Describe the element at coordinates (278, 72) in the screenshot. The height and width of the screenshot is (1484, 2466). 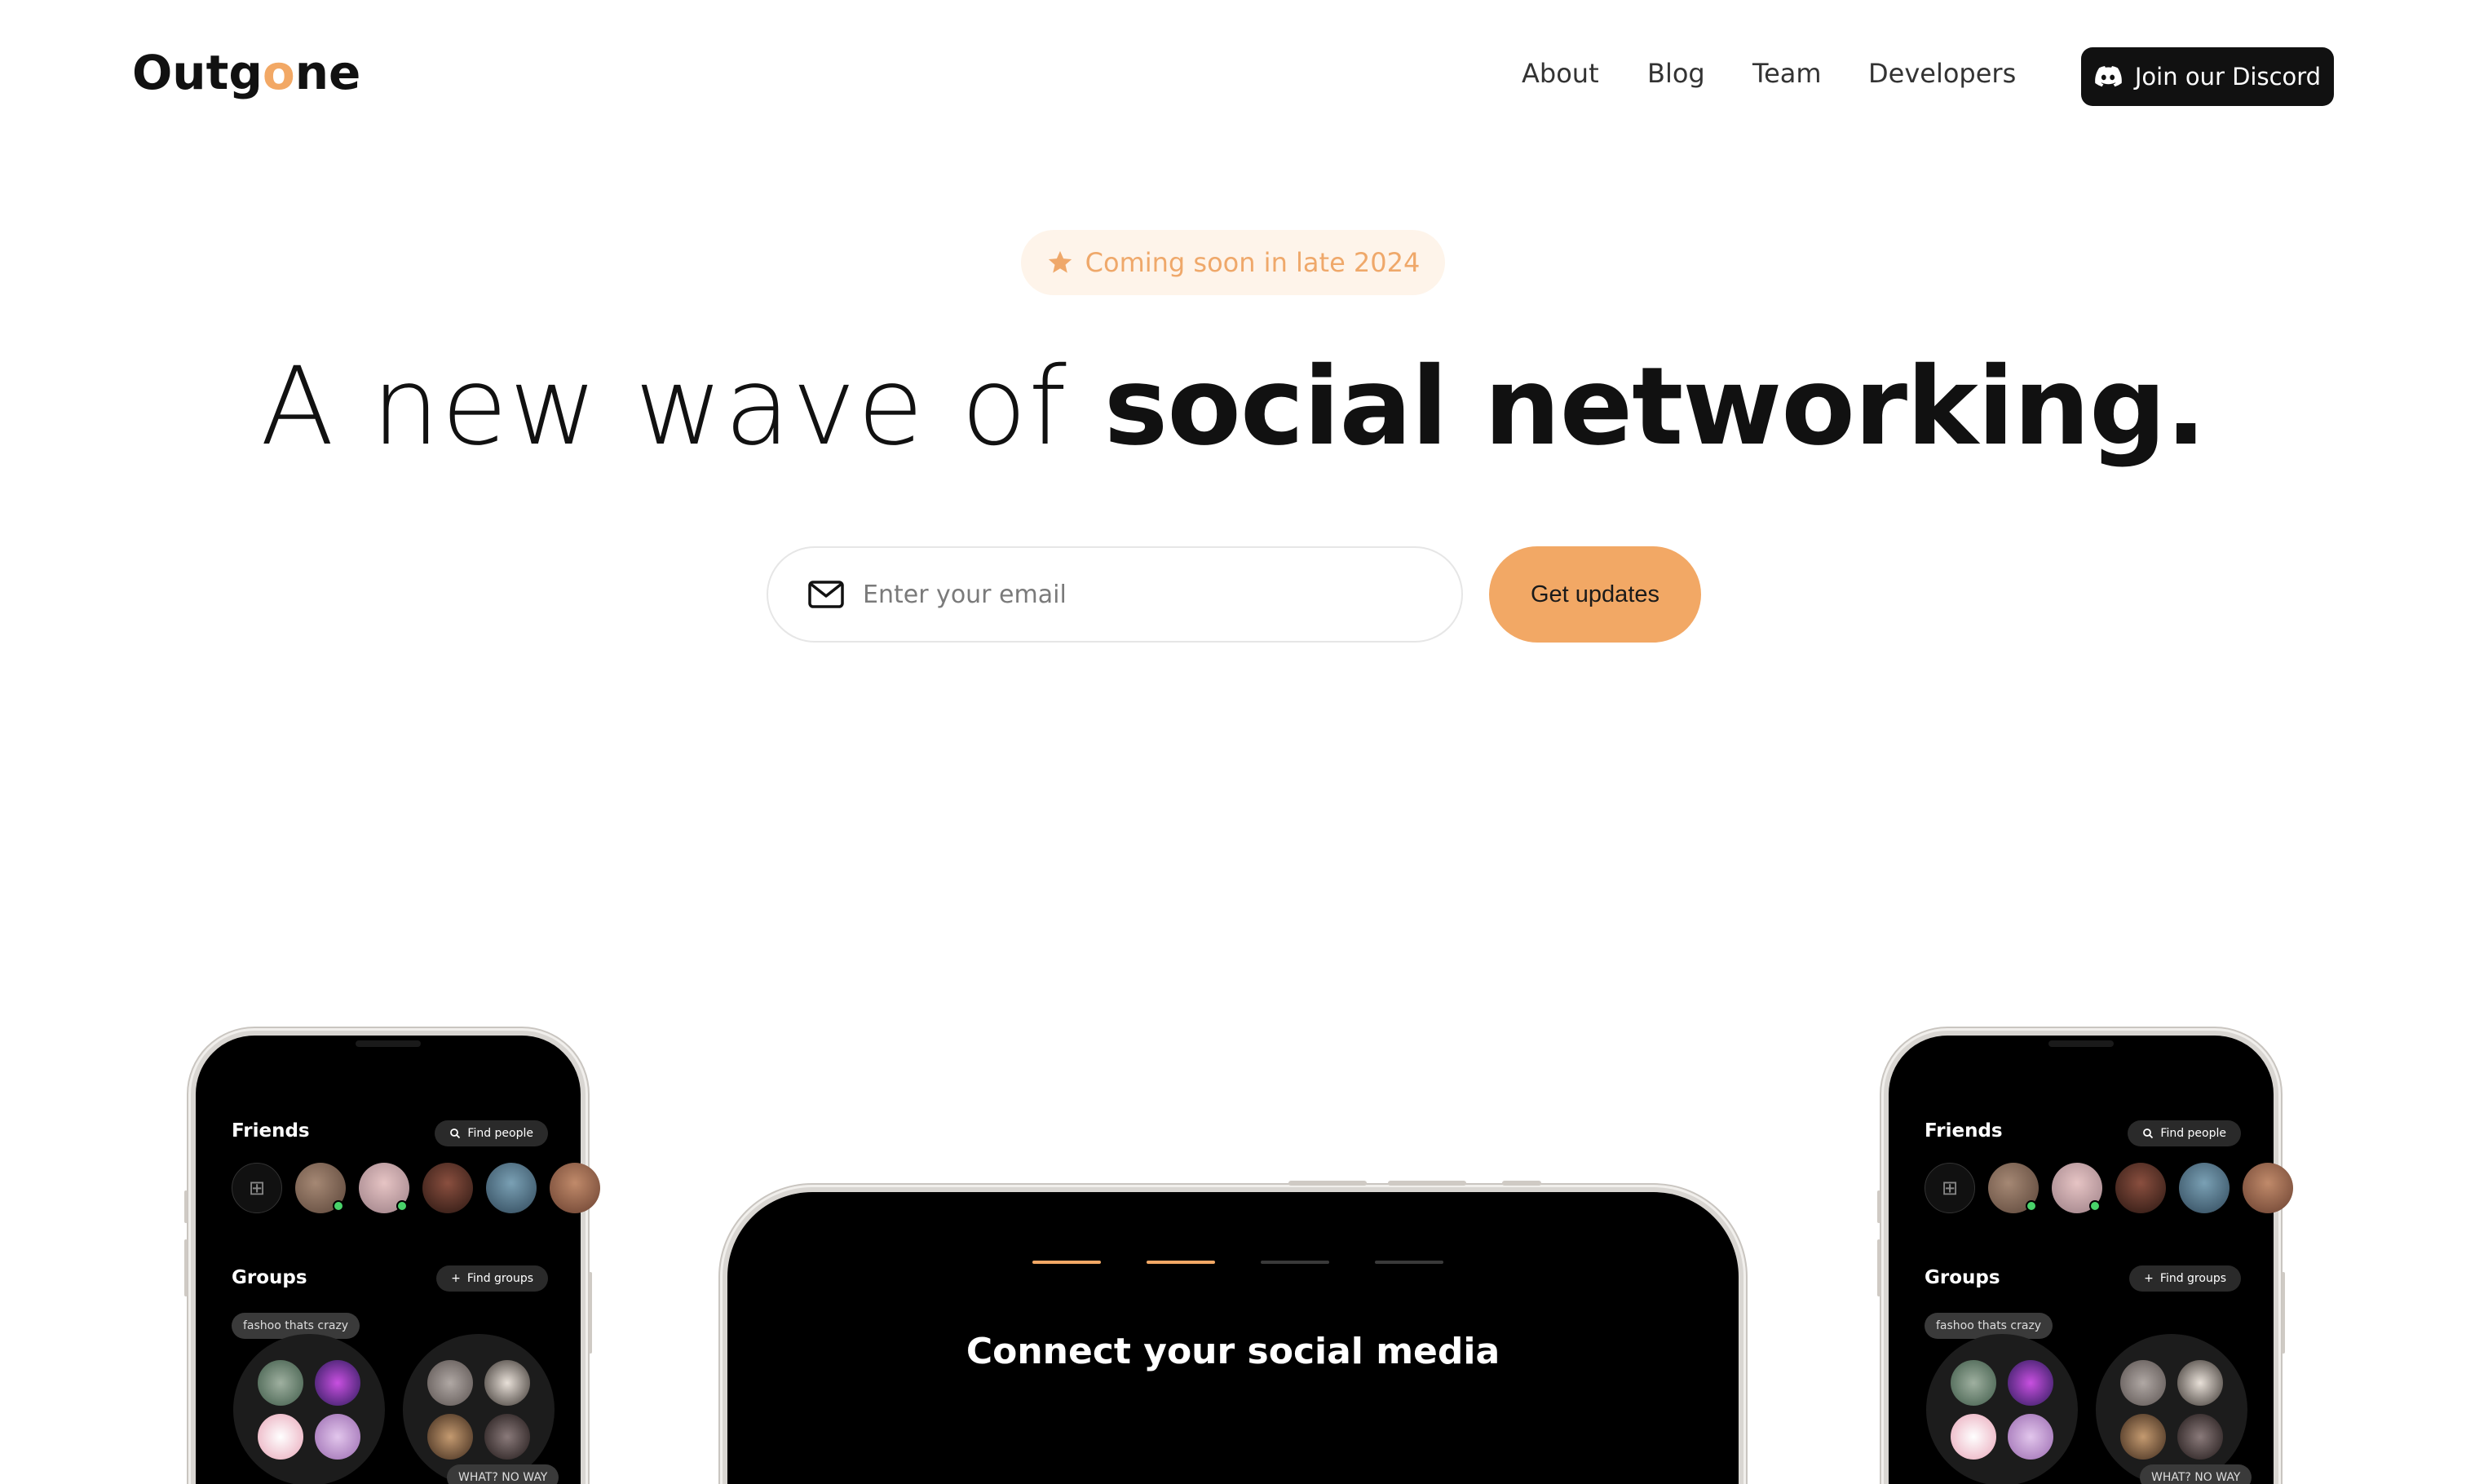
I see `logo-accent-letter: o` at that location.